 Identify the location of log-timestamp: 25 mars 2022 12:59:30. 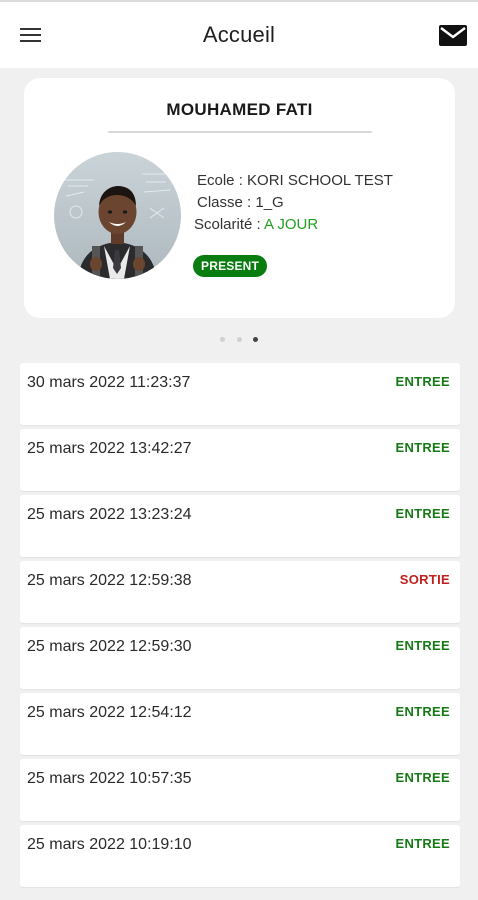
(109, 646).